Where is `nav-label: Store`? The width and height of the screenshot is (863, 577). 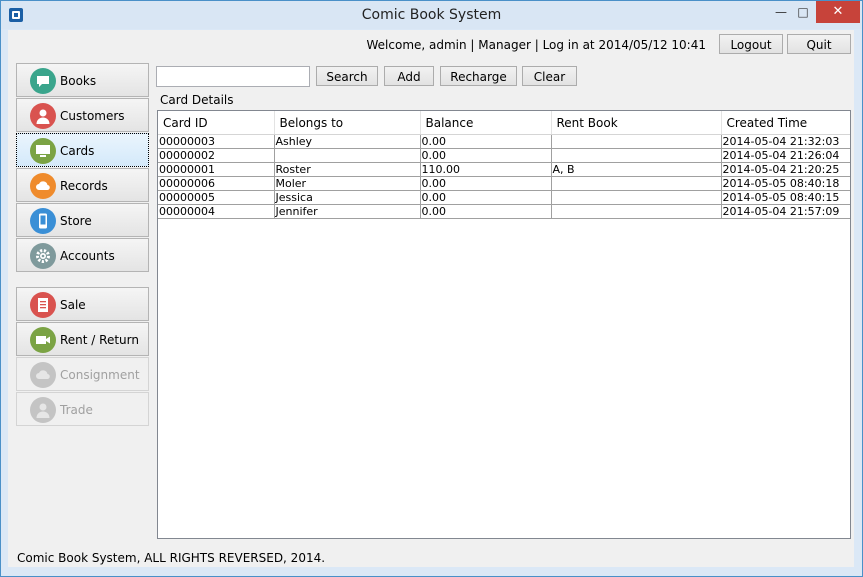
nav-label: Store is located at coordinates (76, 221).